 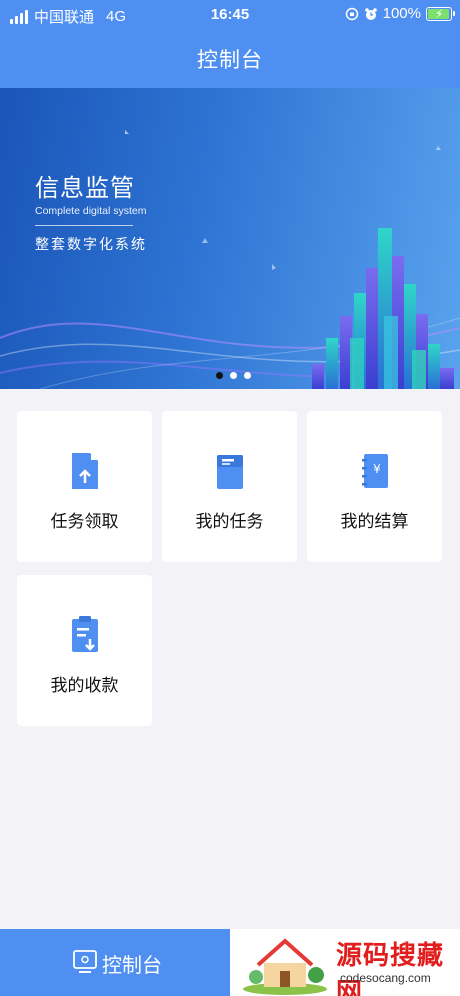 I want to click on carousel-indicator, so click(x=233, y=375).